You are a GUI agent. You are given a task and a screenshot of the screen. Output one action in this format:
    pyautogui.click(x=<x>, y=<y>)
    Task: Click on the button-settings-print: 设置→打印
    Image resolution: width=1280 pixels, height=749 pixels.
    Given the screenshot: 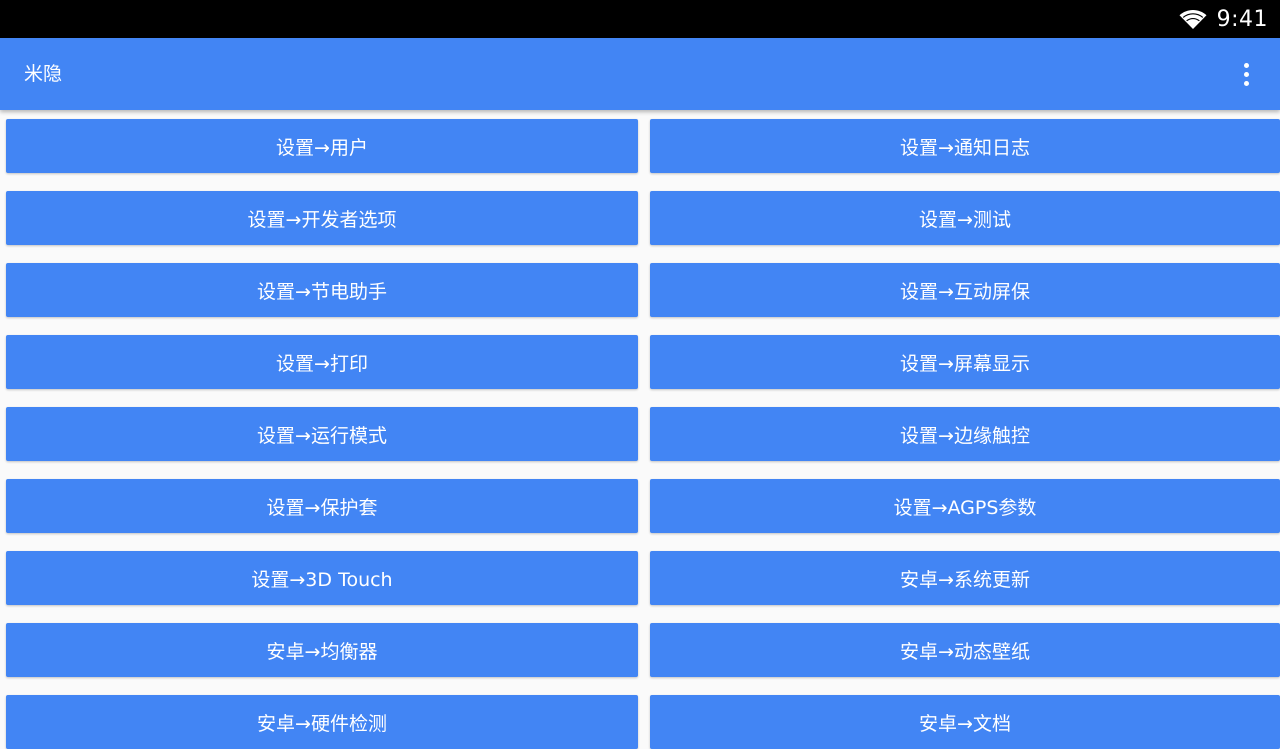 What is the action you would take?
    pyautogui.click(x=322, y=362)
    